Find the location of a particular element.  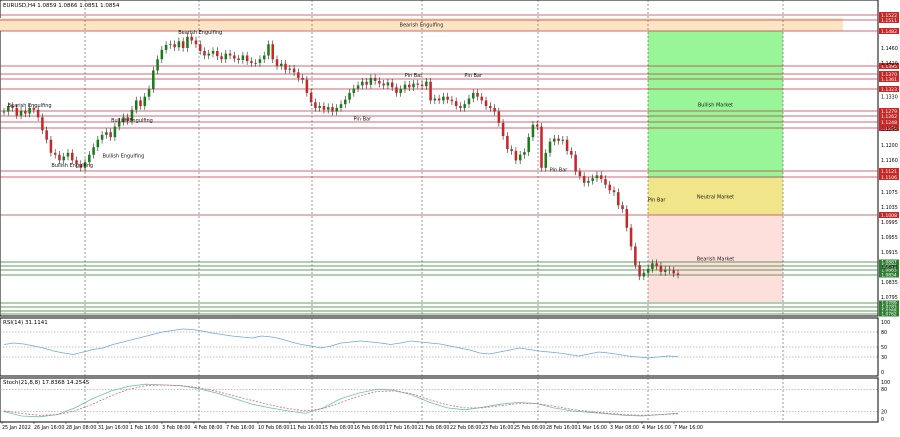

time-axis-label: 3 Mar 08:00 is located at coordinates (624, 428).